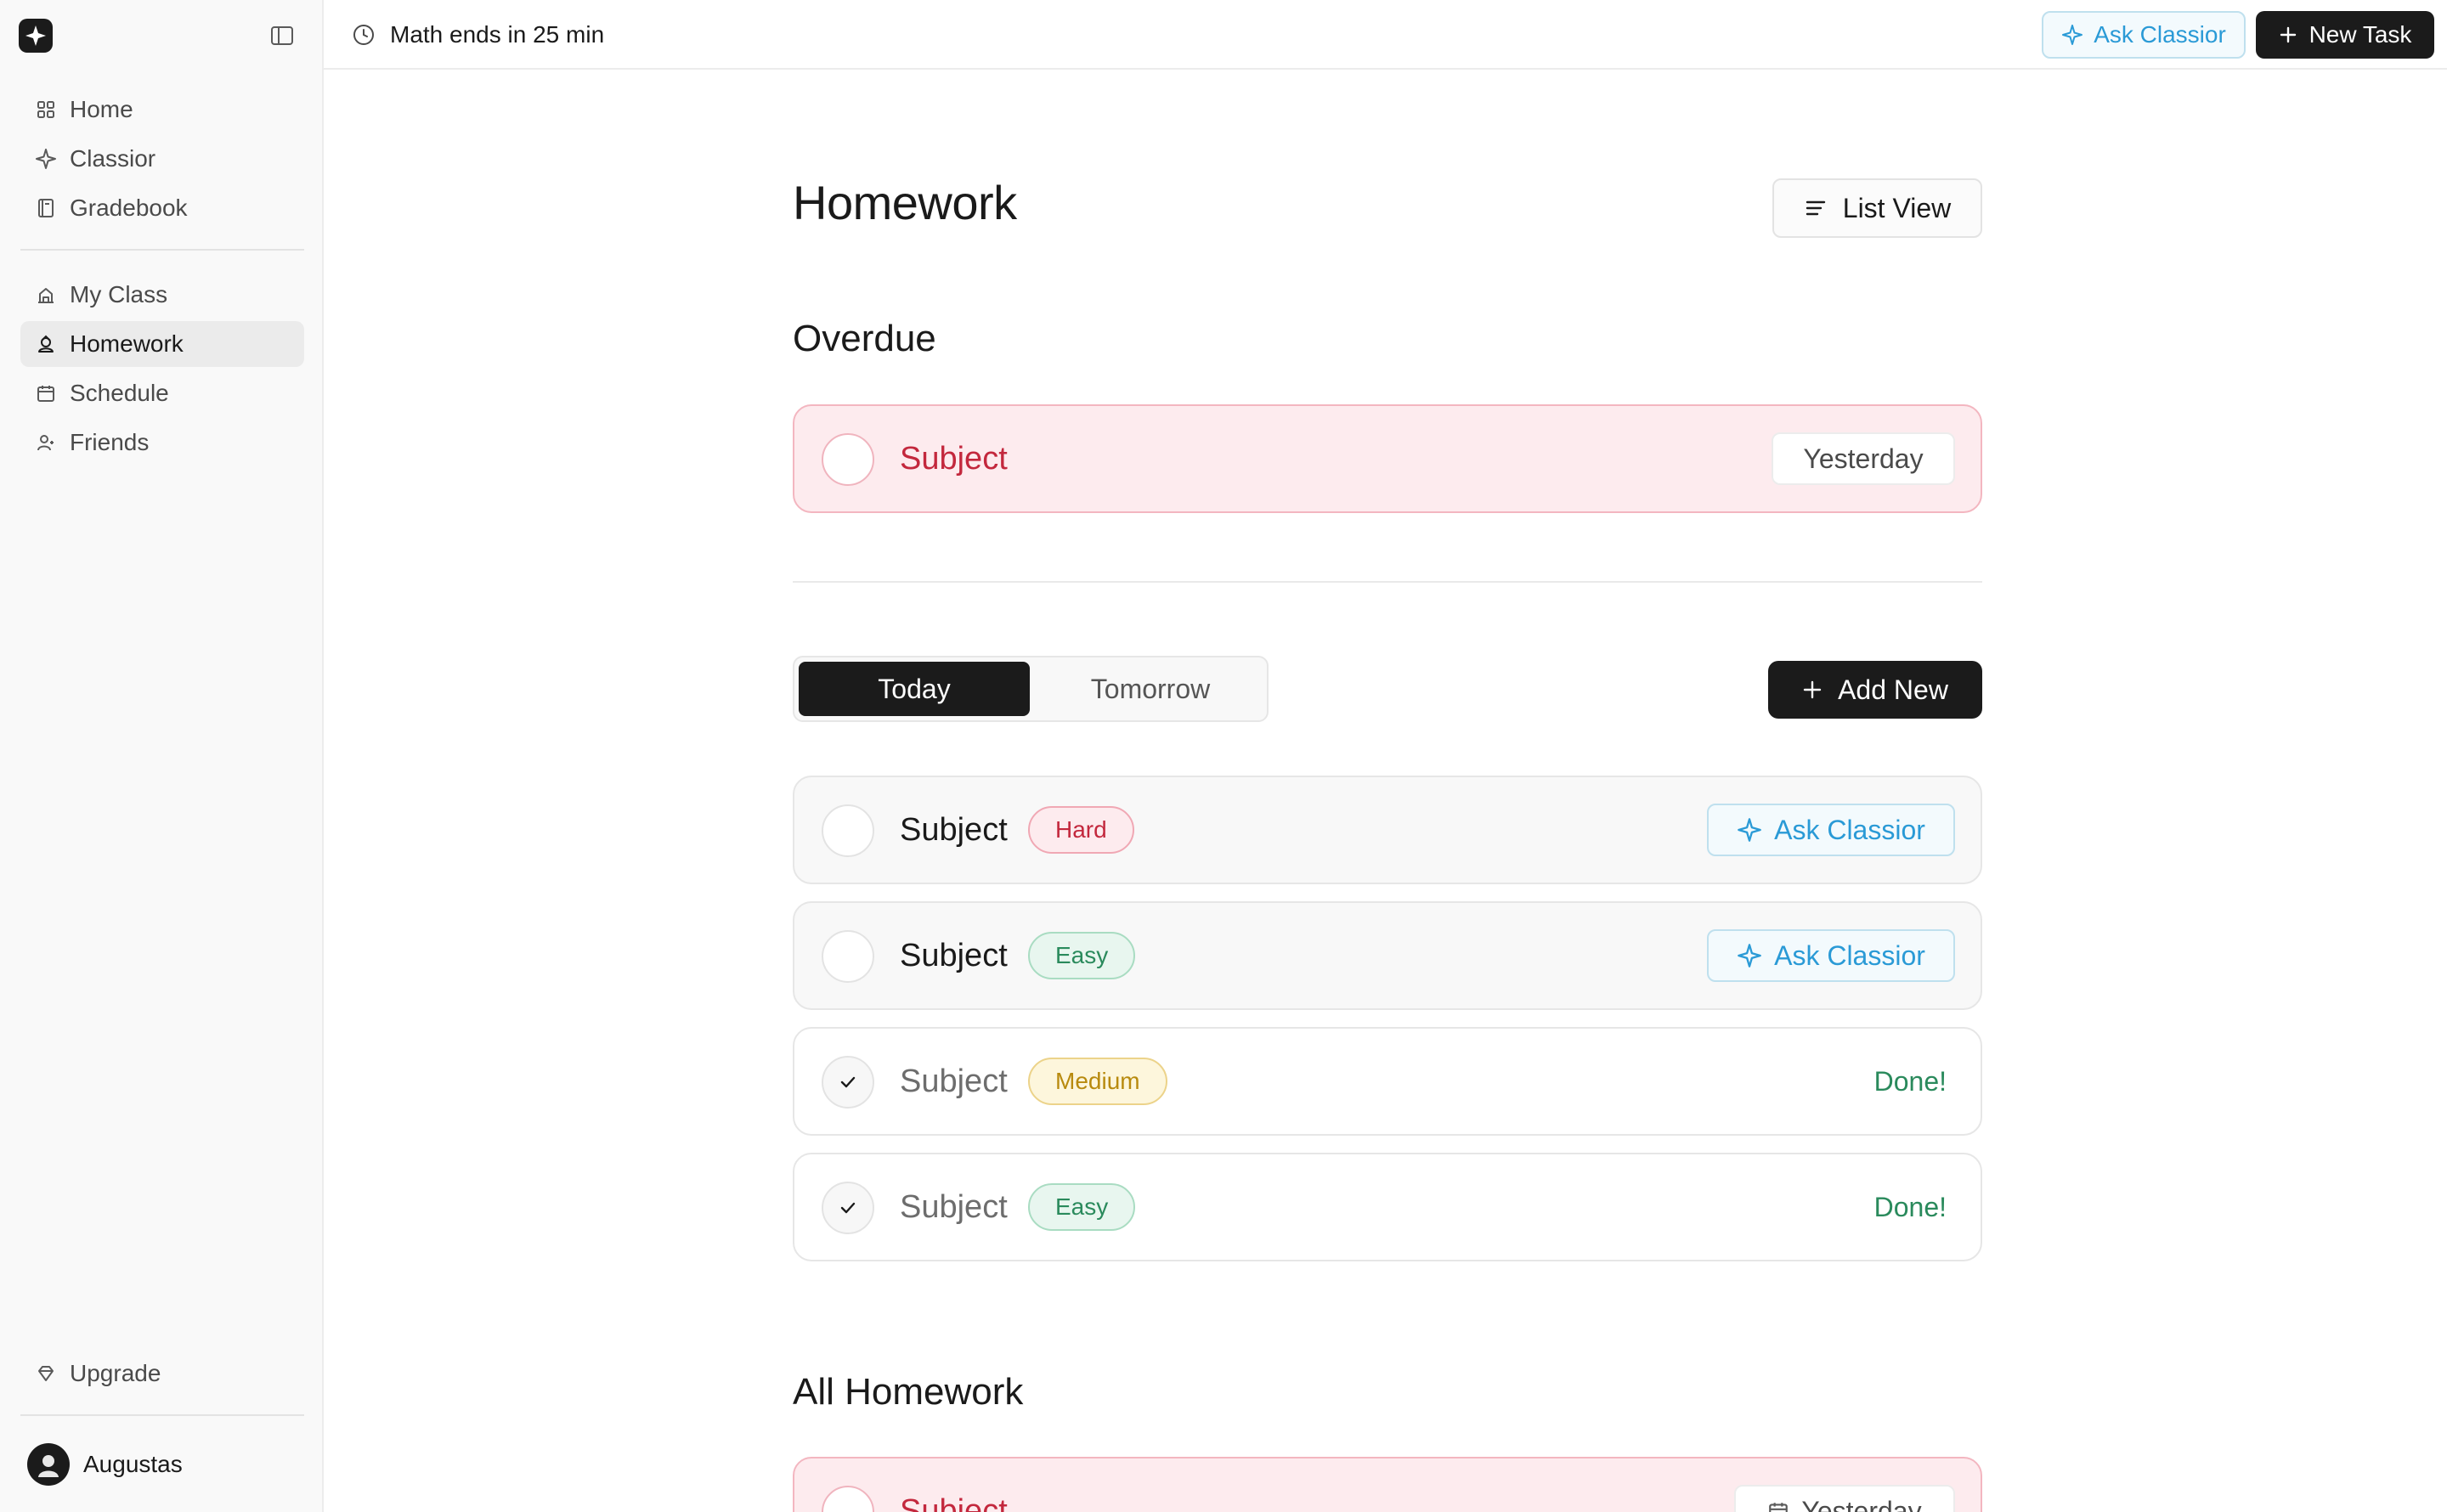 The width and height of the screenshot is (2447, 1512). What do you see at coordinates (905, 202) in the screenshot?
I see `page-title: Homework` at bounding box center [905, 202].